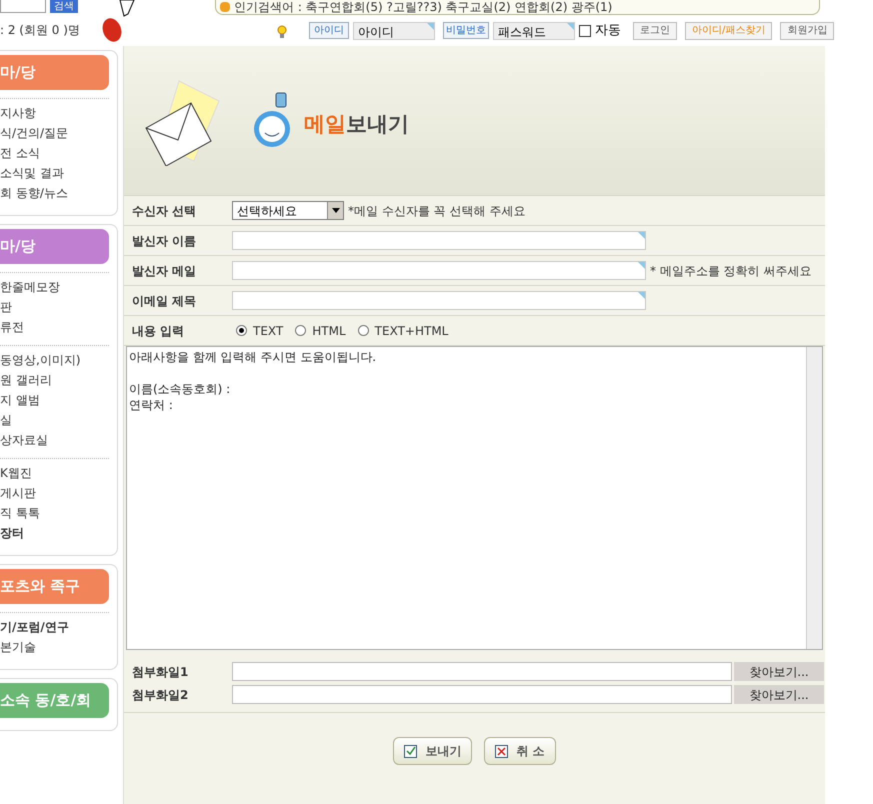  I want to click on section-header: 포츠와 족구, so click(54, 586).